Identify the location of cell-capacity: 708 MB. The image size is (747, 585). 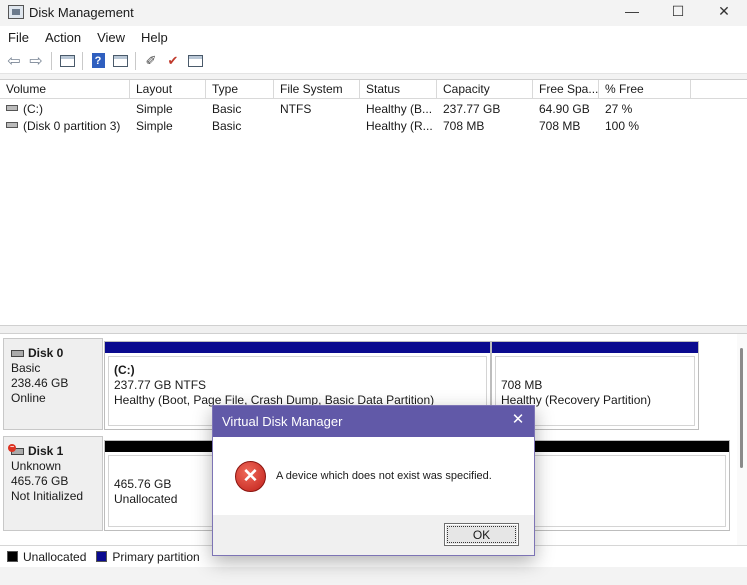
(464, 125).